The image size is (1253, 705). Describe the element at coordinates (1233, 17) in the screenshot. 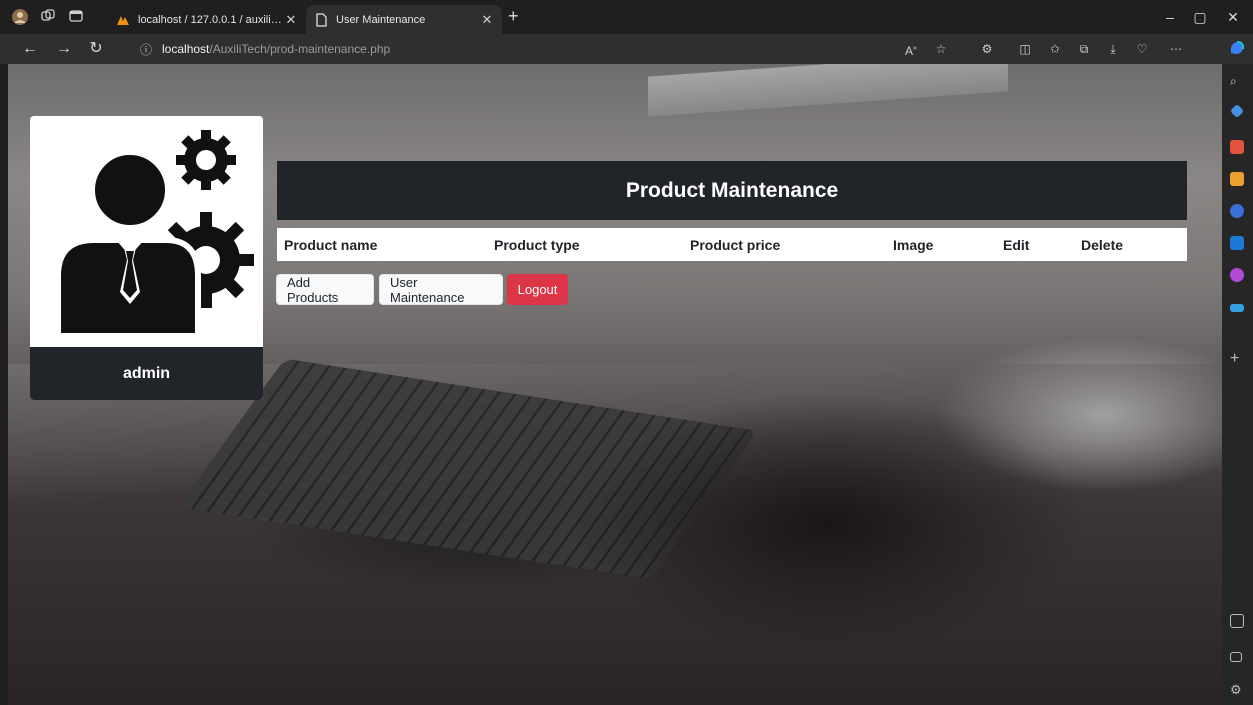

I see `close-window-icon: ✕` at that location.